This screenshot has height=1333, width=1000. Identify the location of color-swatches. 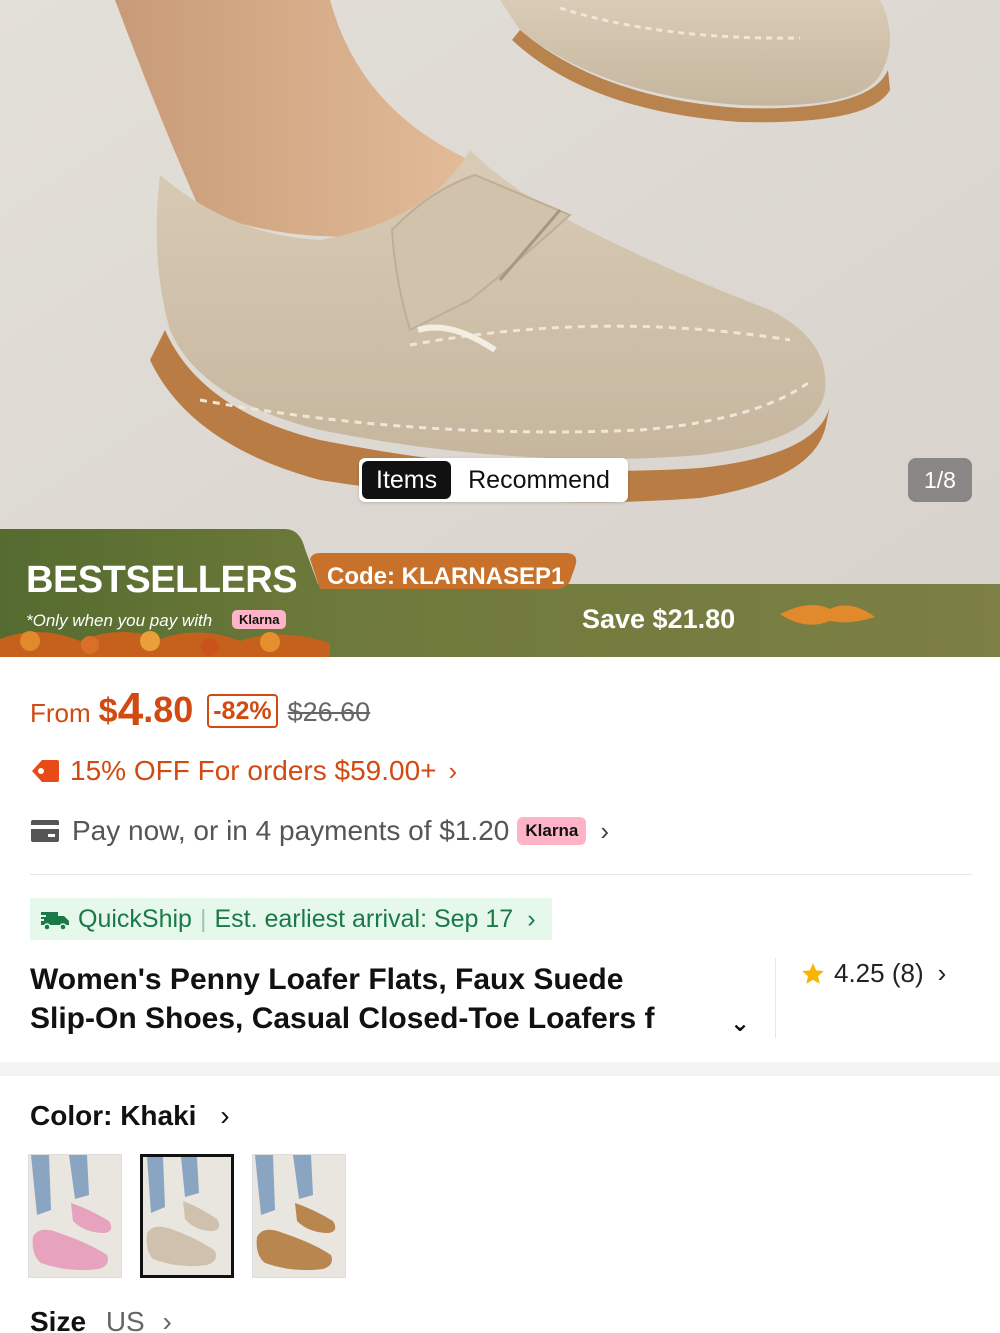
(187, 1216).